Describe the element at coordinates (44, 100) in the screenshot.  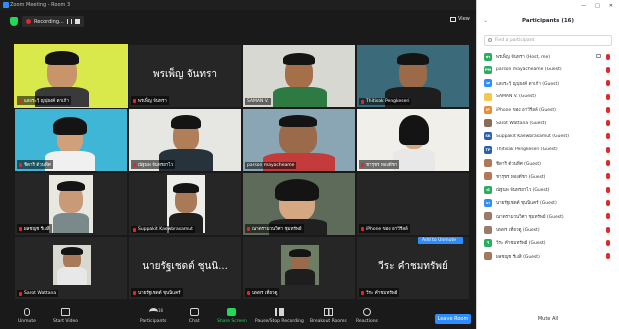
I see `tile-name-label: แสงระวีฺ ญปุยงค์ ดาเก้า` at that location.